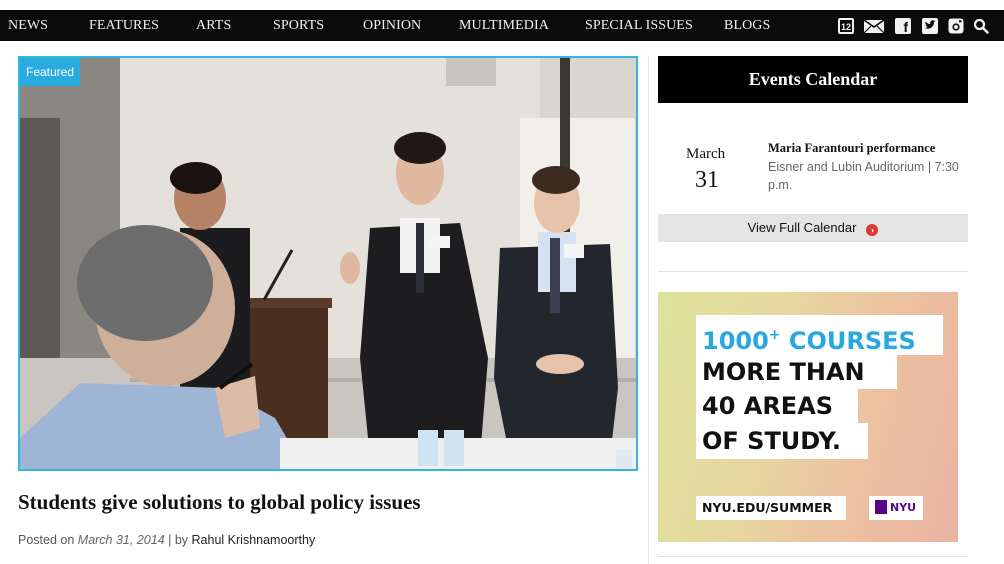  I want to click on search-icon, so click(981, 26).